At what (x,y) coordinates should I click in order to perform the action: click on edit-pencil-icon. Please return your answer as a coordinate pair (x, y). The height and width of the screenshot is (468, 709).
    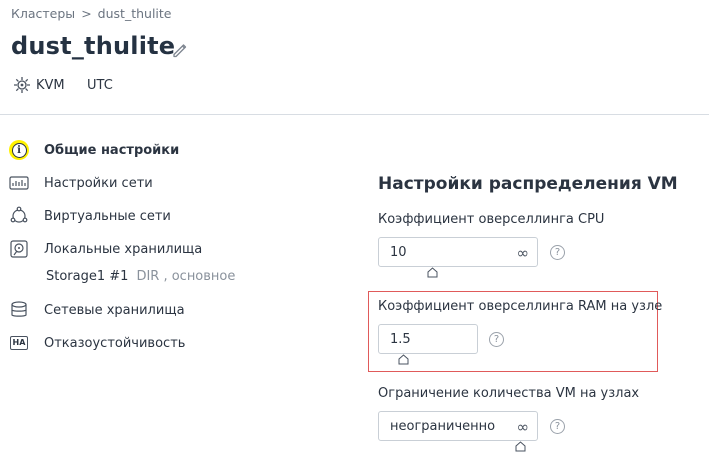
    Looking at the image, I should click on (180, 50).